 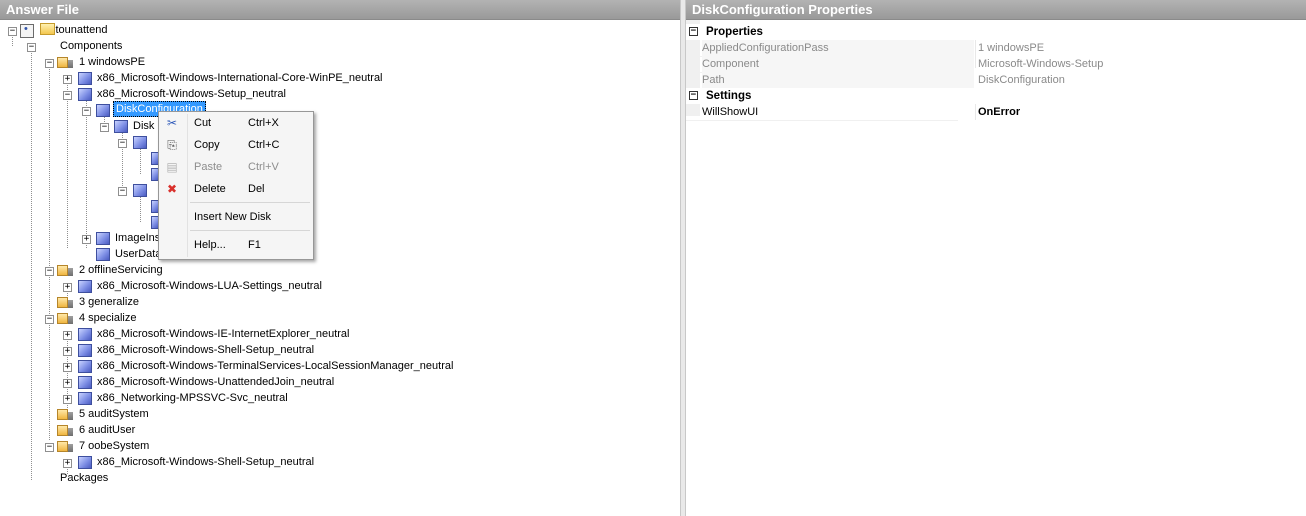 I want to click on property-row-will-show-ui: WillShowUI OnError, so click(x=994, y=112).